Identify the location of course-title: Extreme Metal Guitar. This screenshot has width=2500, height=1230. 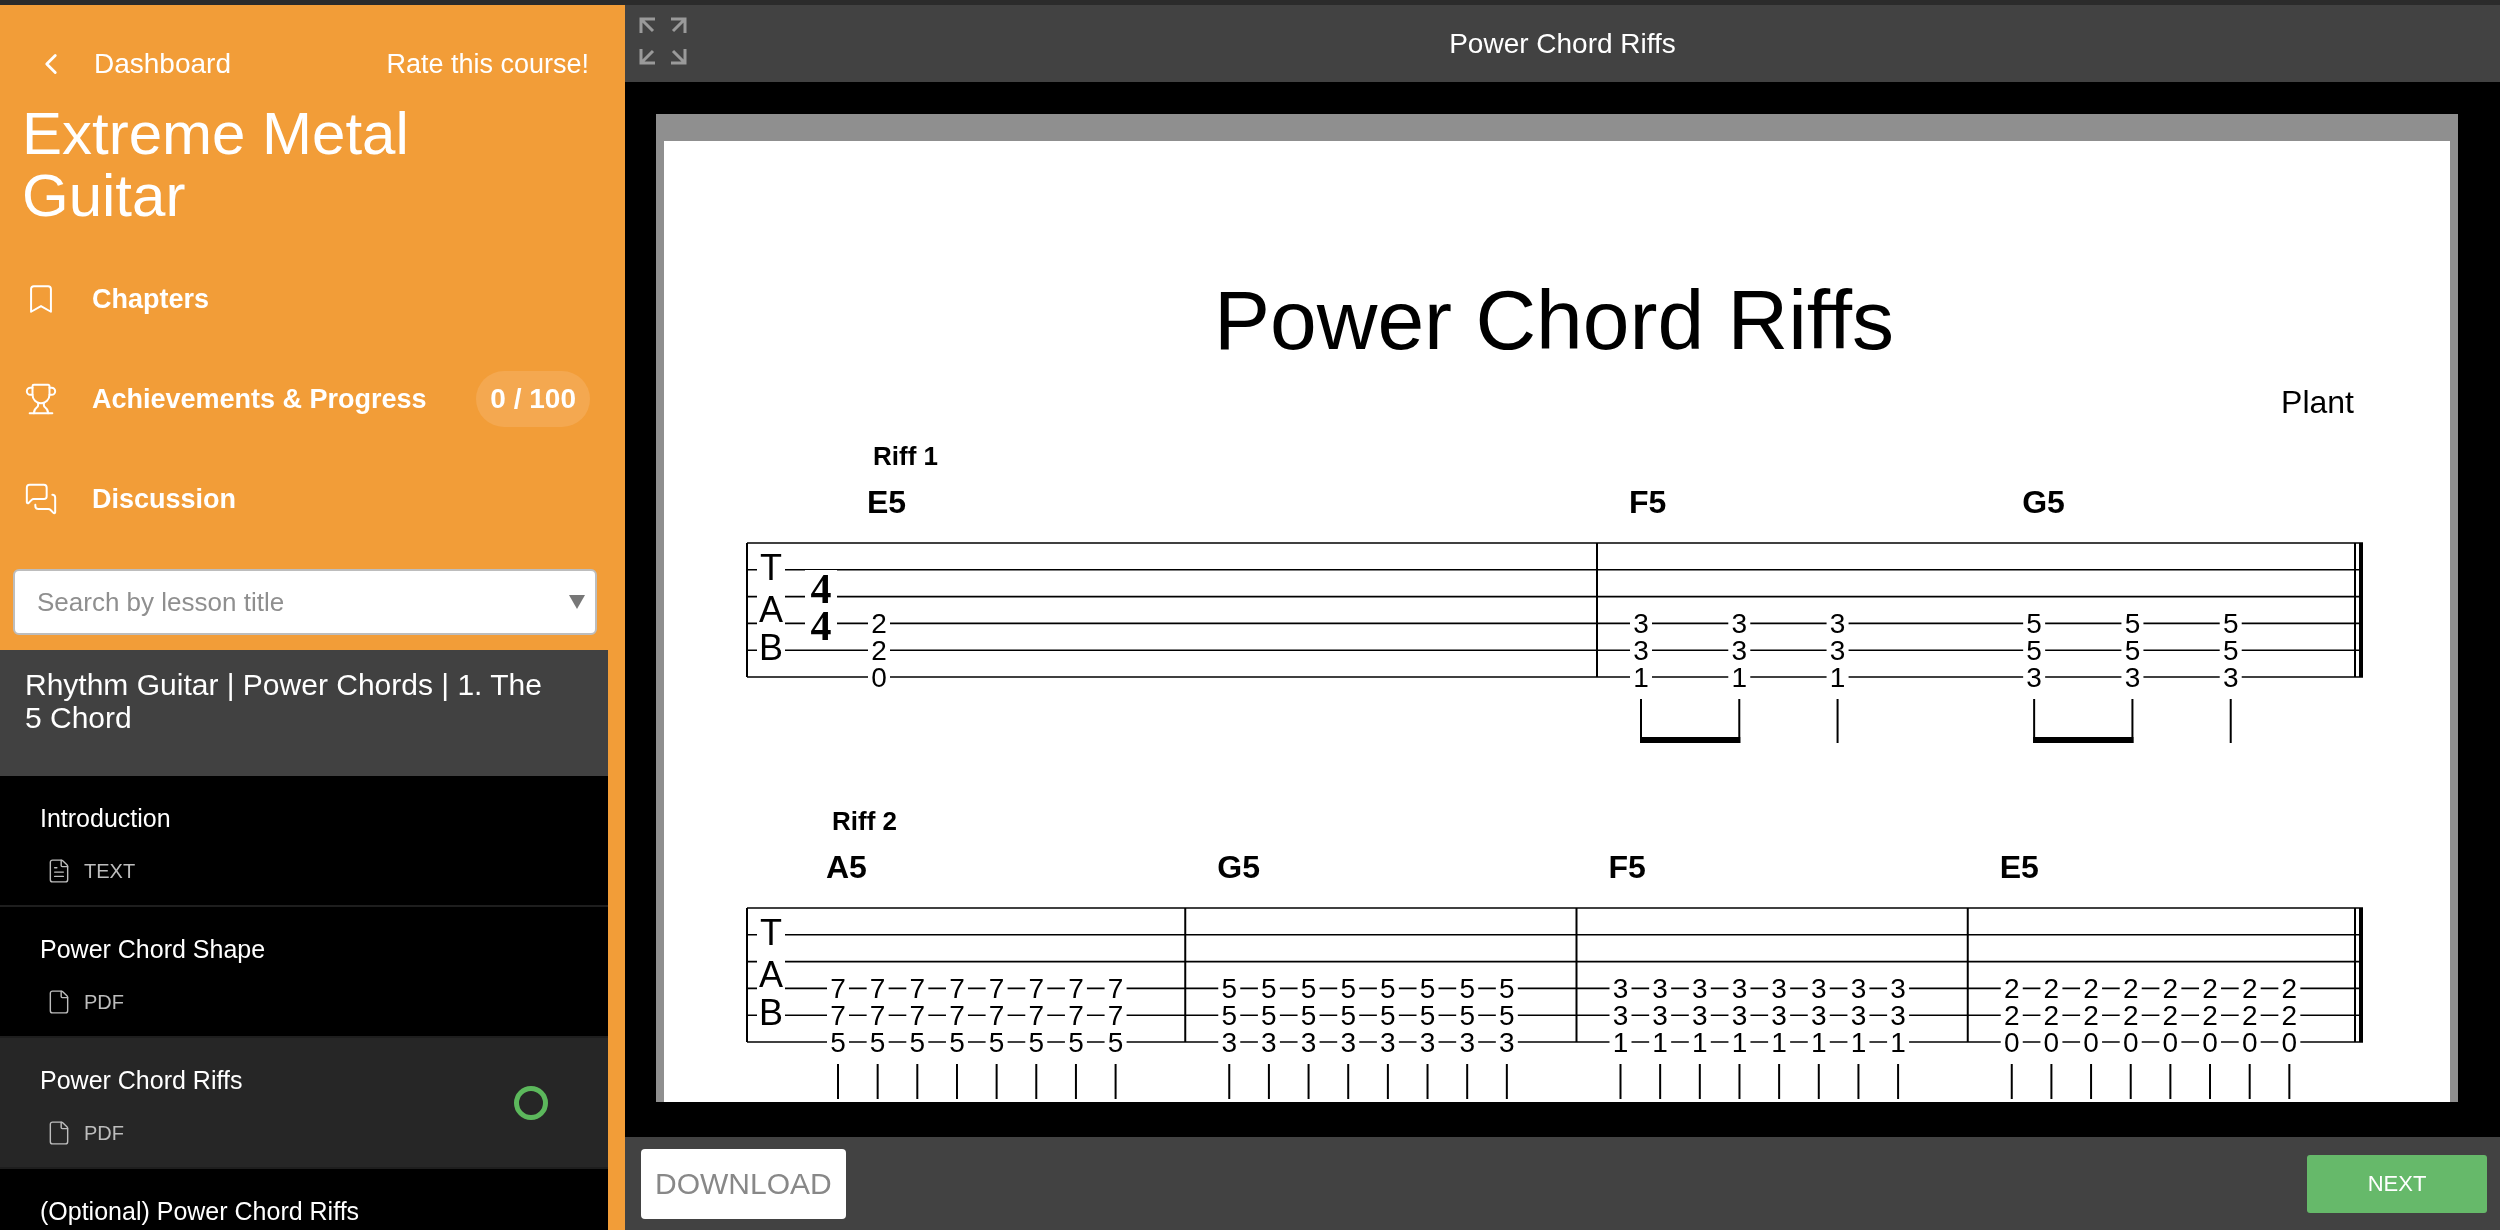
(215, 163).